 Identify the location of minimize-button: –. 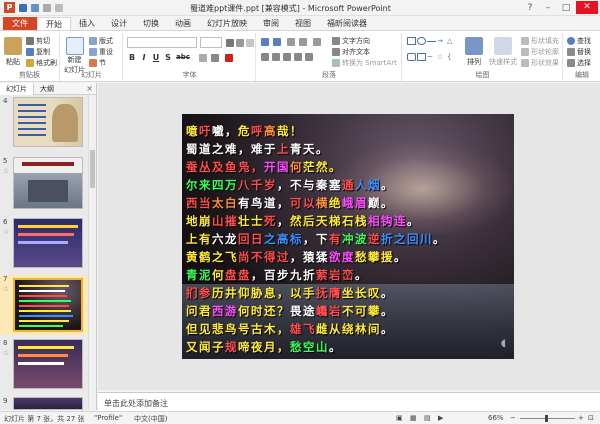
(548, 8).